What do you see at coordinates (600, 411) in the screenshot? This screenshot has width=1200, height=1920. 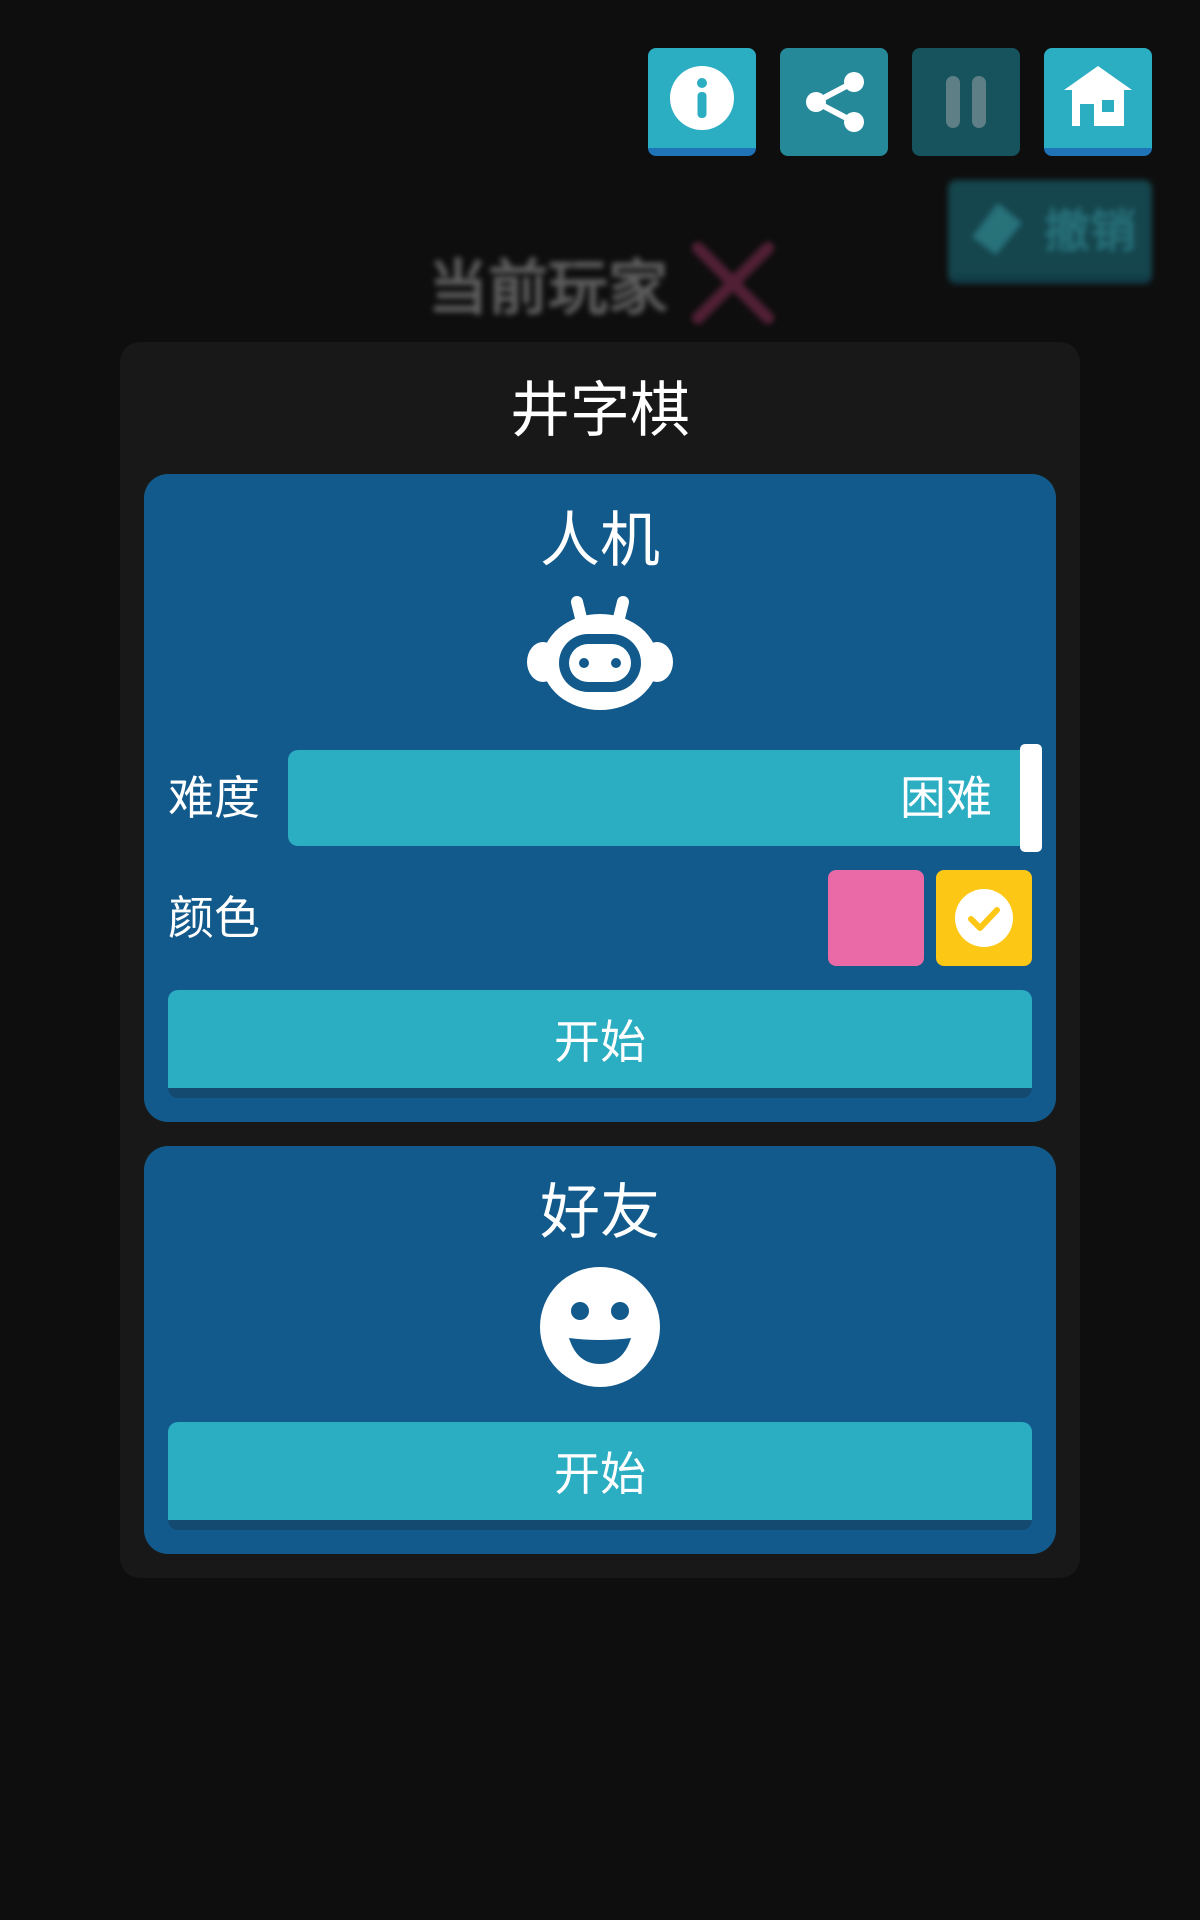 I see `dialog-title: 井字棋` at bounding box center [600, 411].